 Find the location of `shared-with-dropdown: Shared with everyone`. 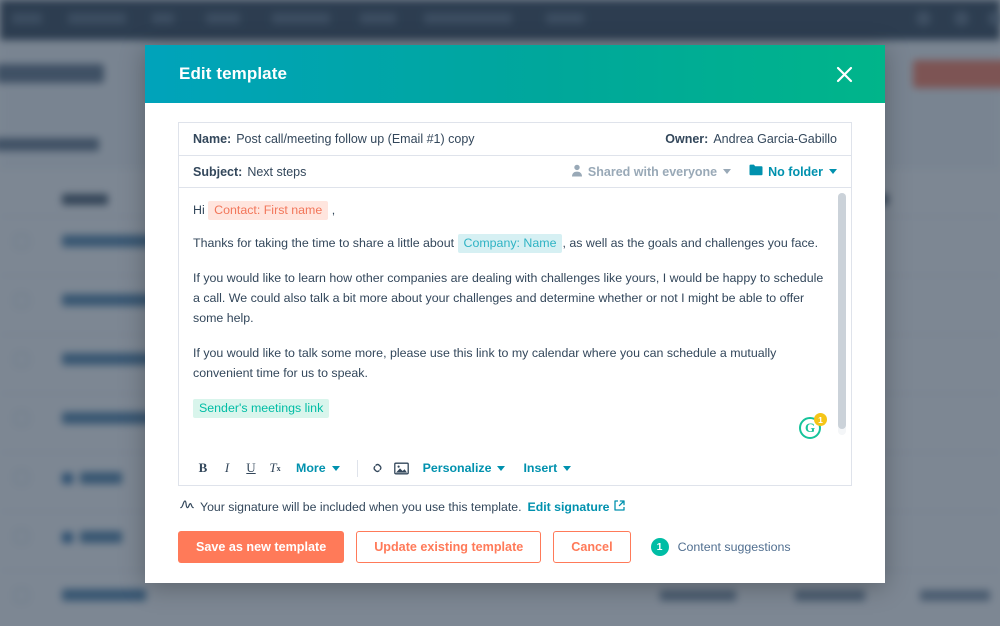

shared-with-dropdown: Shared with everyone is located at coordinates (651, 172).